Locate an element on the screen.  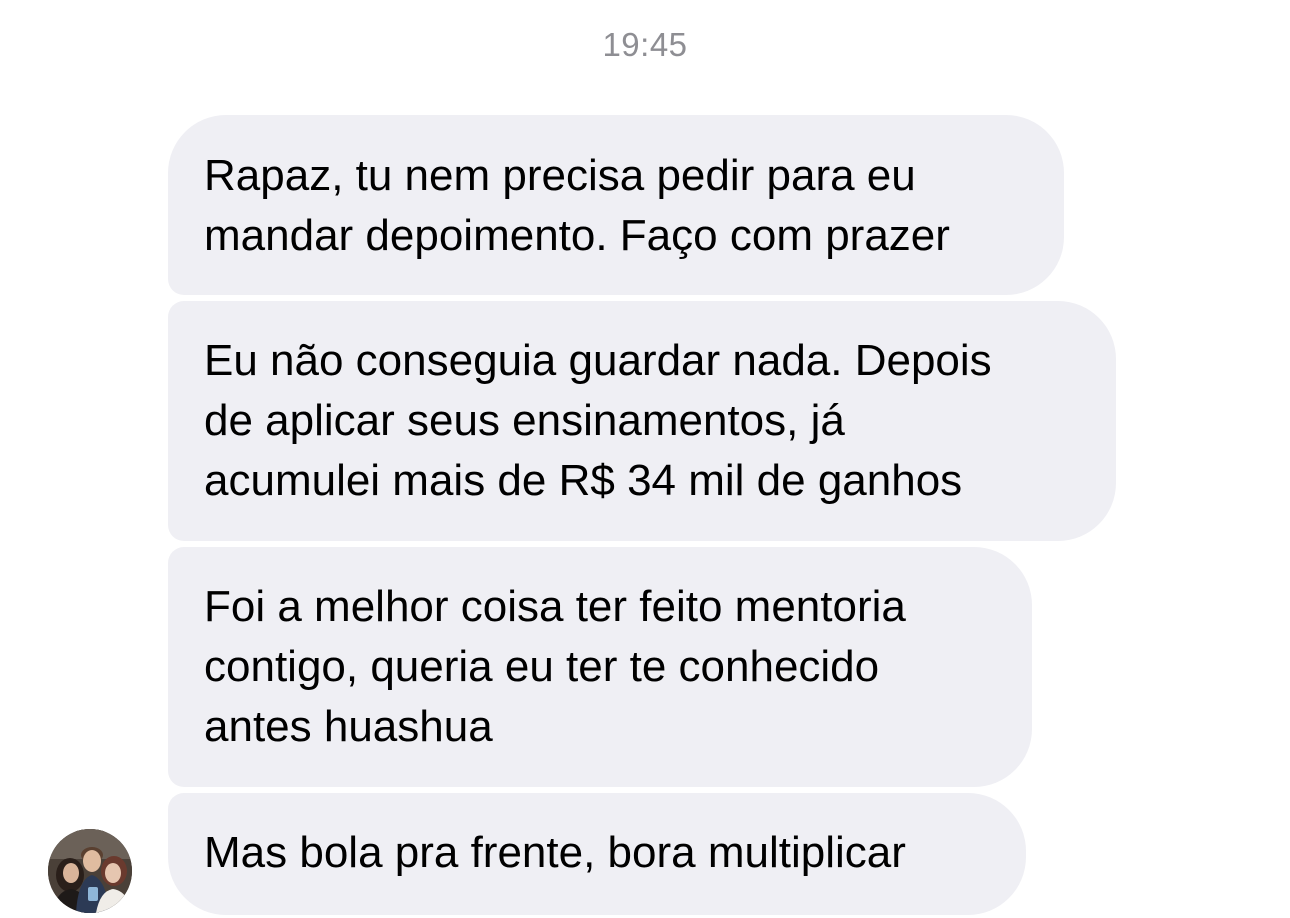
message-bubble: Mas bola pra frente, bora multiplicar is located at coordinates (597, 854).